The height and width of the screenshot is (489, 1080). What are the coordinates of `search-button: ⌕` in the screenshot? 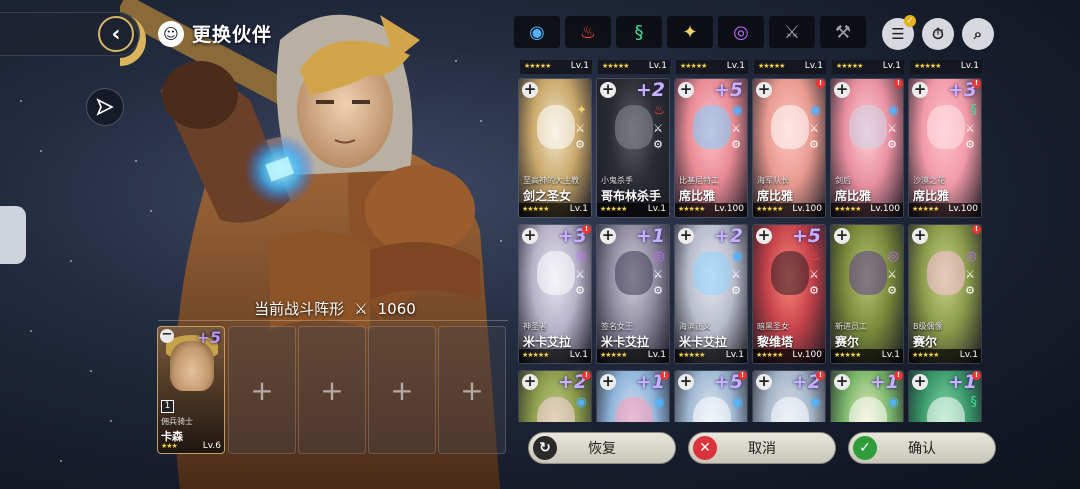 It's located at (978, 34).